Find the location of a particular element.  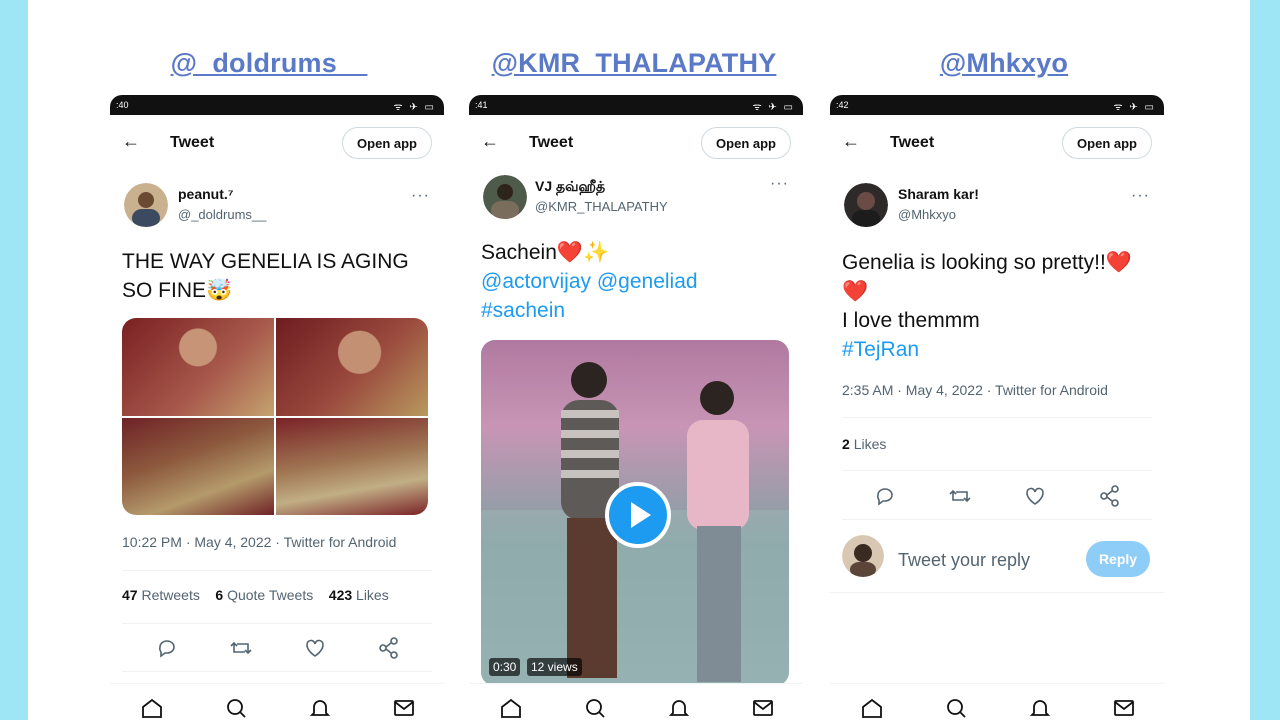

tweet-text: THE WAY GENELIA IS AGING SO FINE🤯 is located at coordinates (265, 276).